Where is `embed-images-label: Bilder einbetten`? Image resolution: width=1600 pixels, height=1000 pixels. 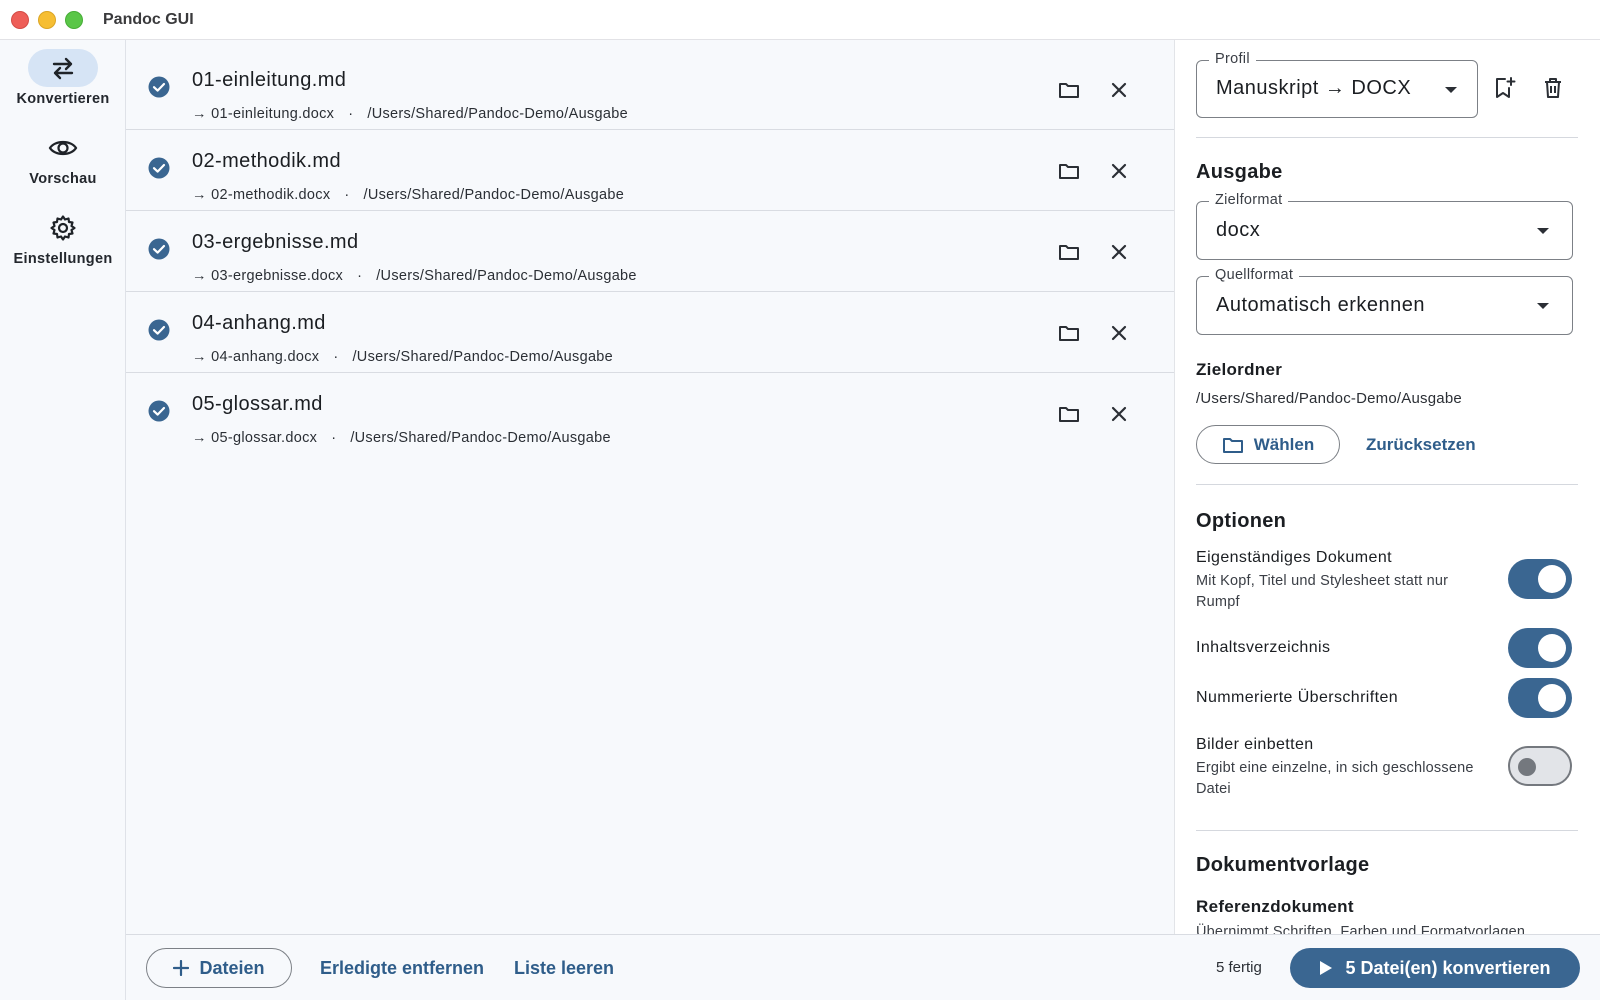
embed-images-label: Bilder einbetten is located at coordinates (1255, 744).